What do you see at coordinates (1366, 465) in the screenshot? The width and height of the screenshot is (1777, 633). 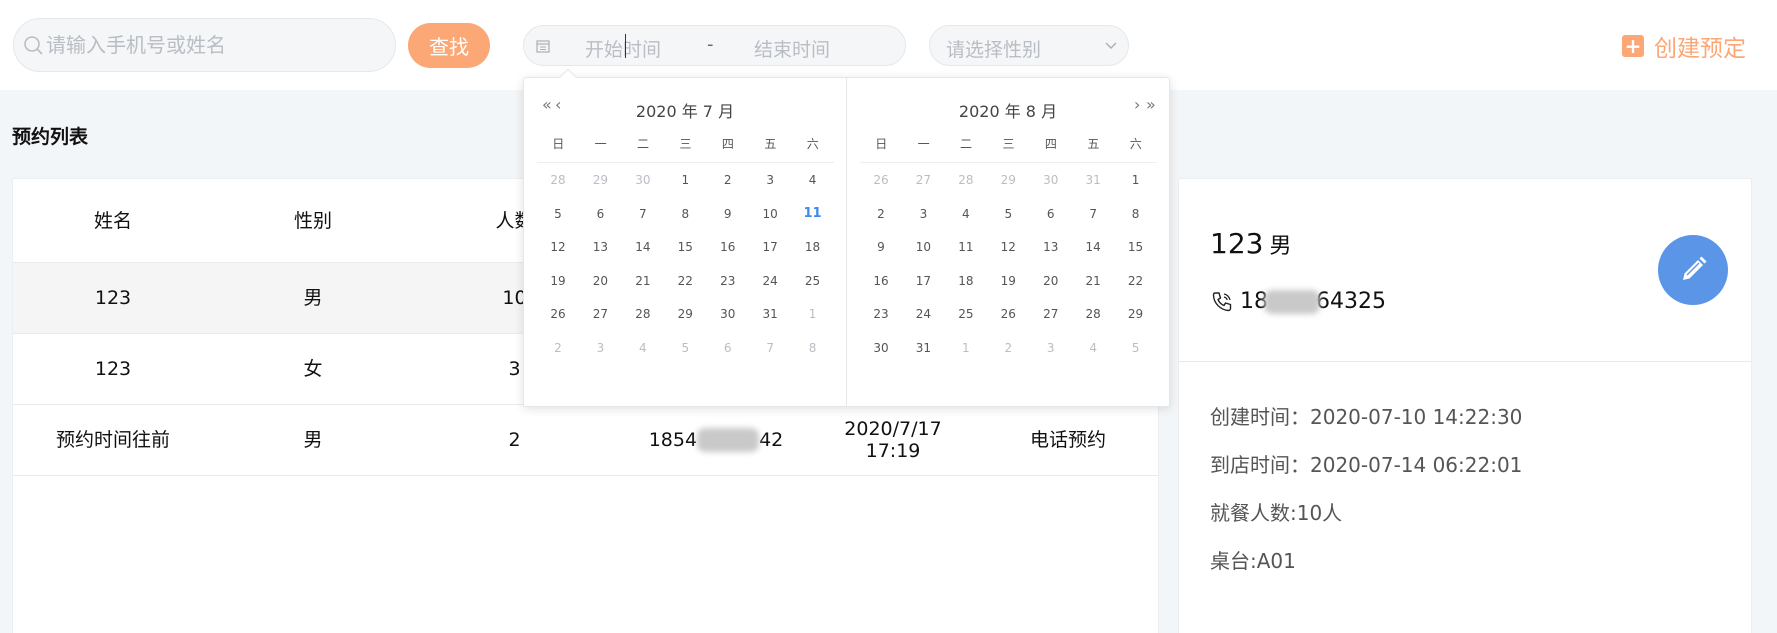 I see `detail-arrival-time: 到店时间：2020-07-14 06:22:01` at bounding box center [1366, 465].